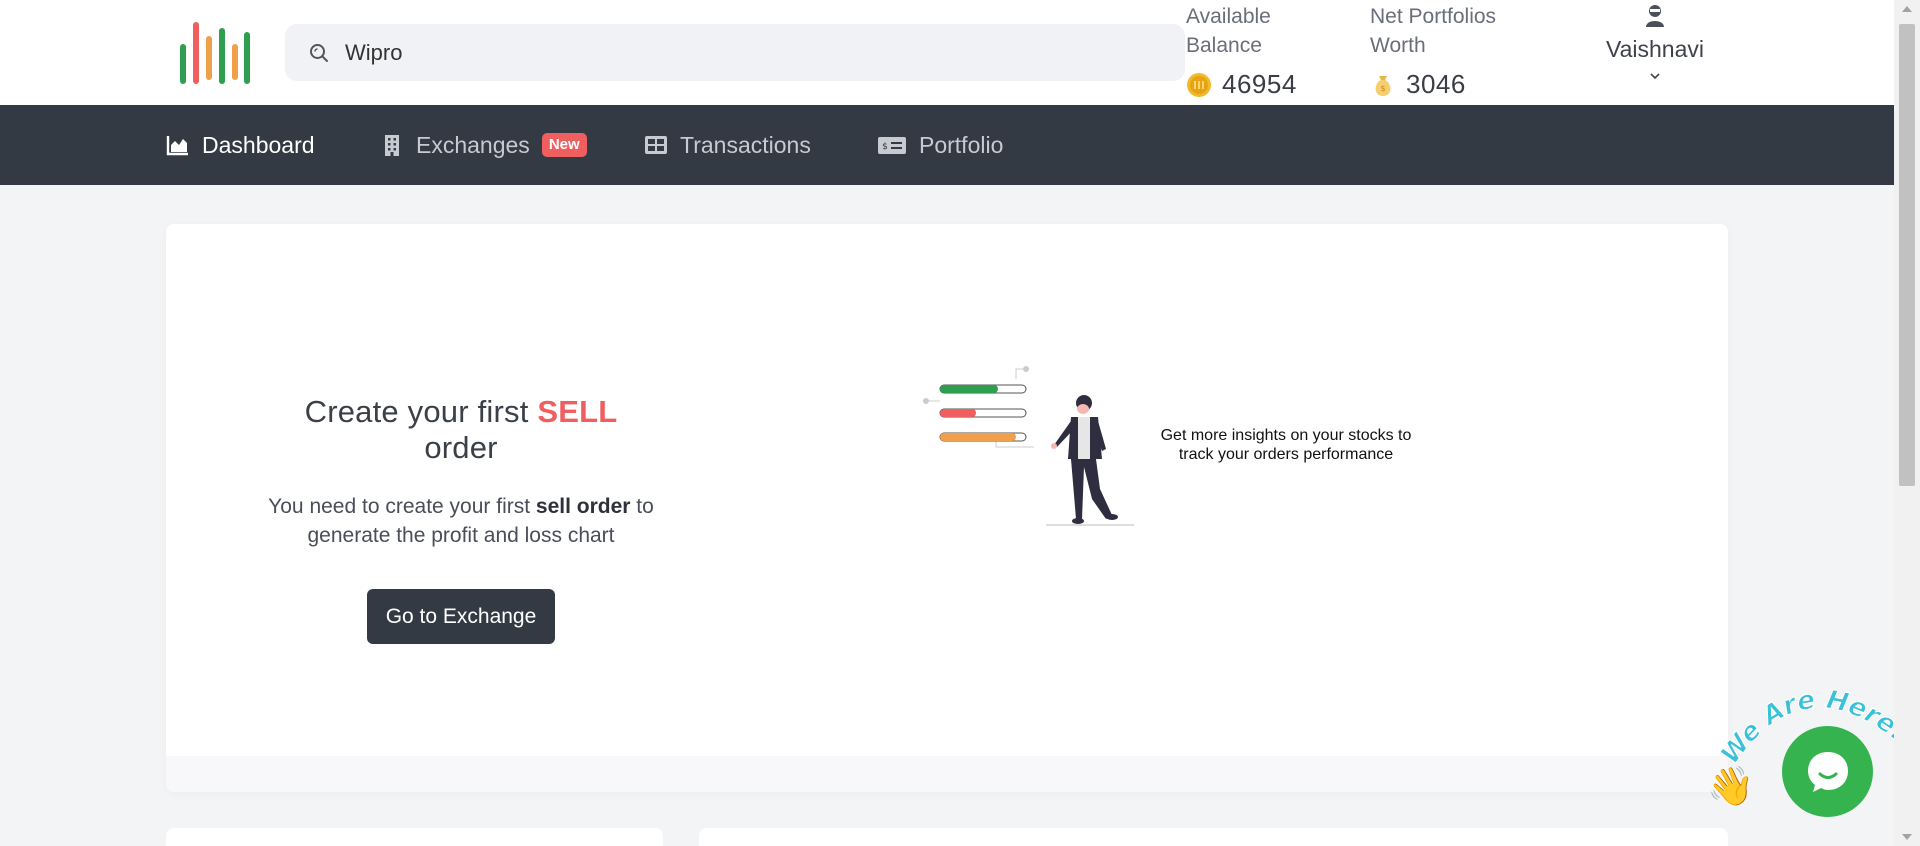 This screenshot has width=1920, height=846. Describe the element at coordinates (1907, 837) in the screenshot. I see `scroll-down-arrow-icon` at that location.